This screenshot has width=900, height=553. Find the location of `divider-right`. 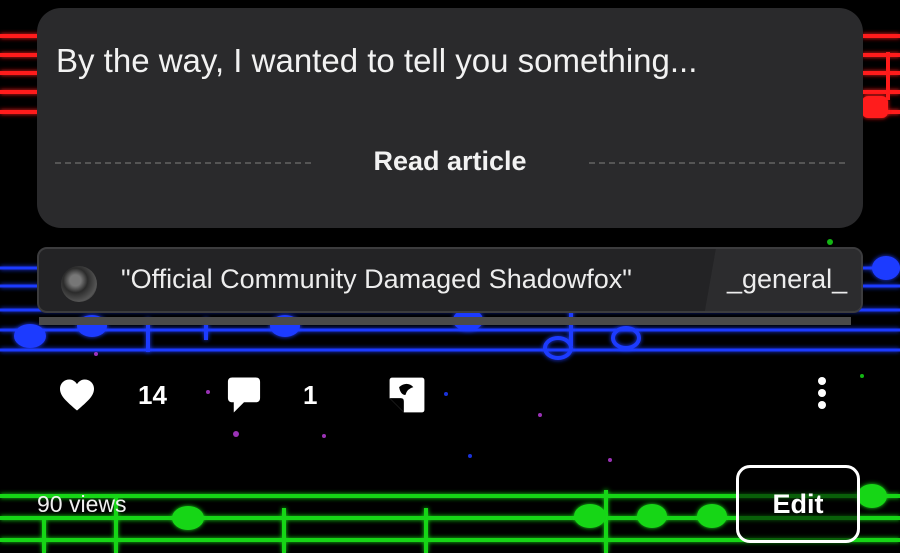

divider-right is located at coordinates (717, 163).